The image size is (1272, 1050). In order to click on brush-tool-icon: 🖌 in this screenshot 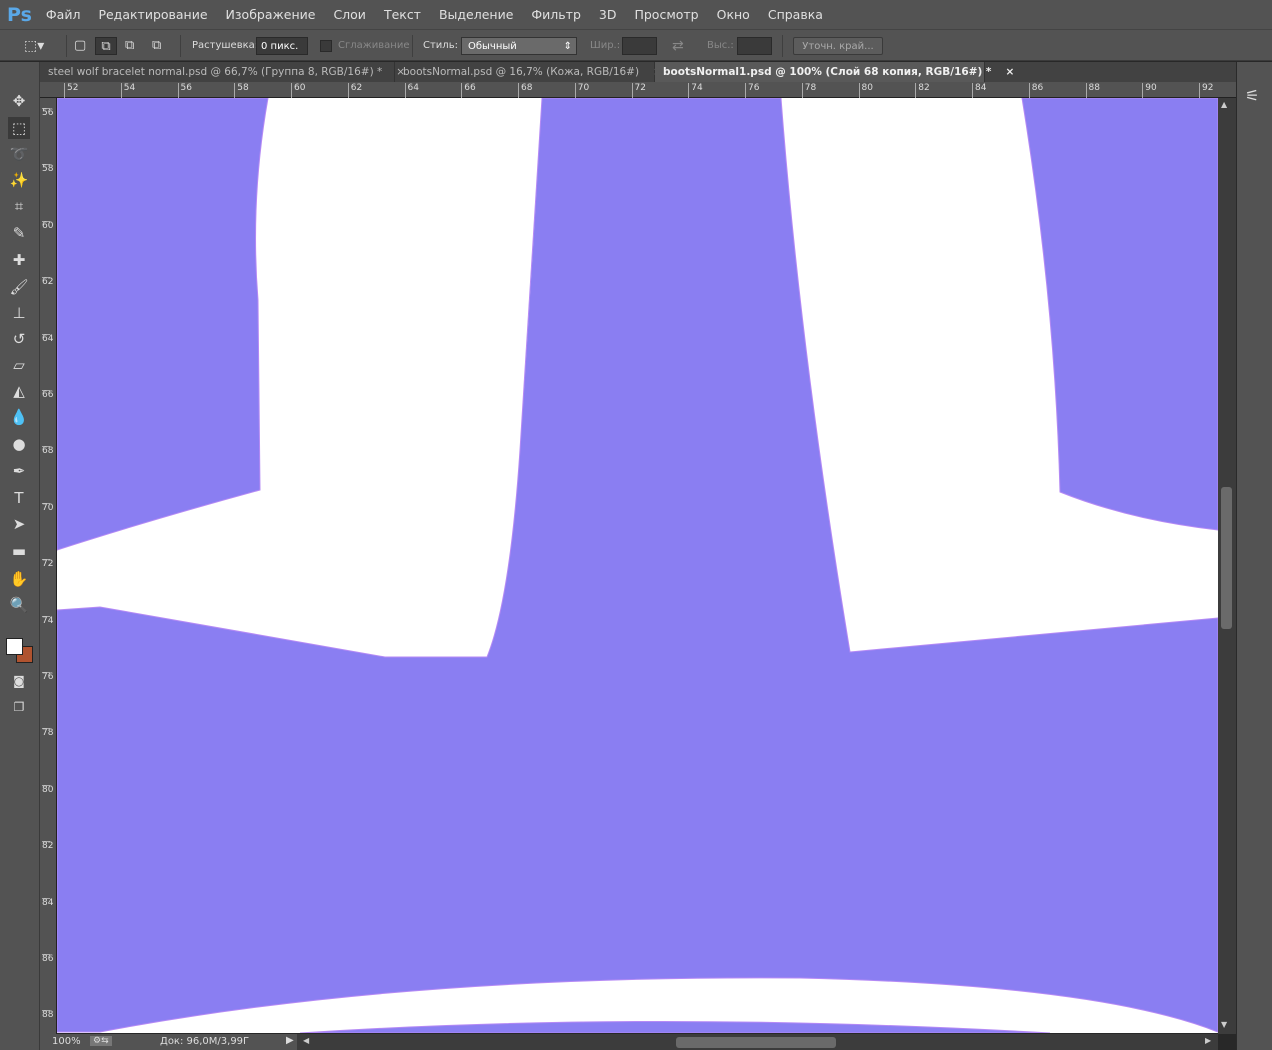, I will do `click(19, 287)`.